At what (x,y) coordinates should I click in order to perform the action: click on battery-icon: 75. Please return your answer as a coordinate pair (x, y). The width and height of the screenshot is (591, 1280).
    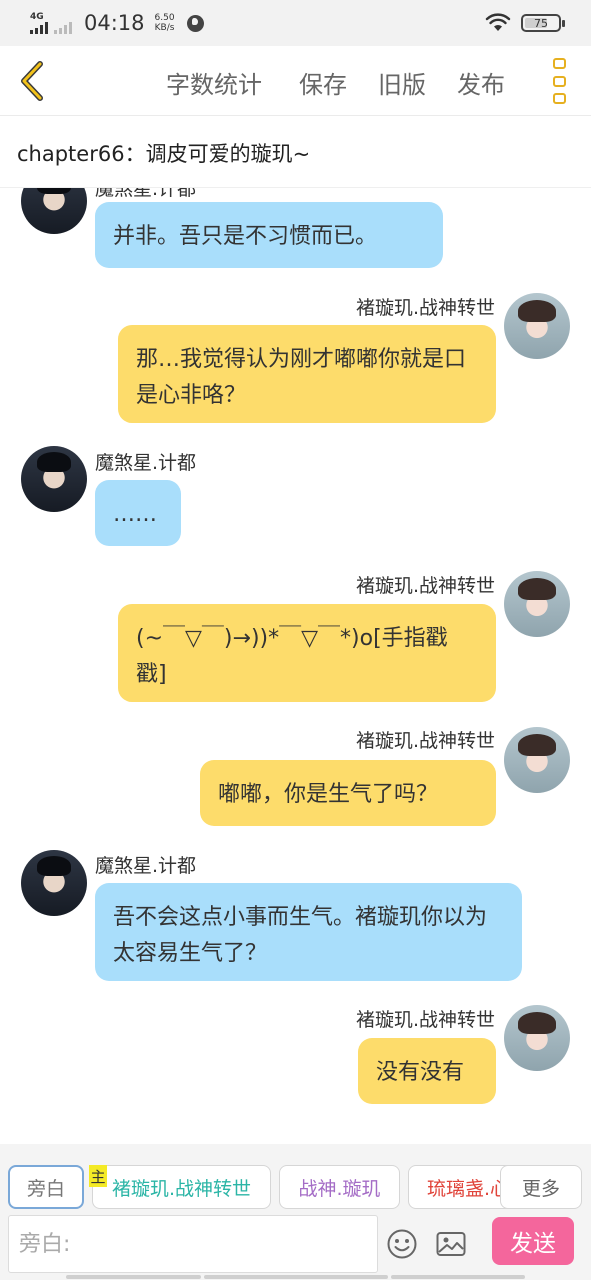
    Looking at the image, I should click on (543, 23).